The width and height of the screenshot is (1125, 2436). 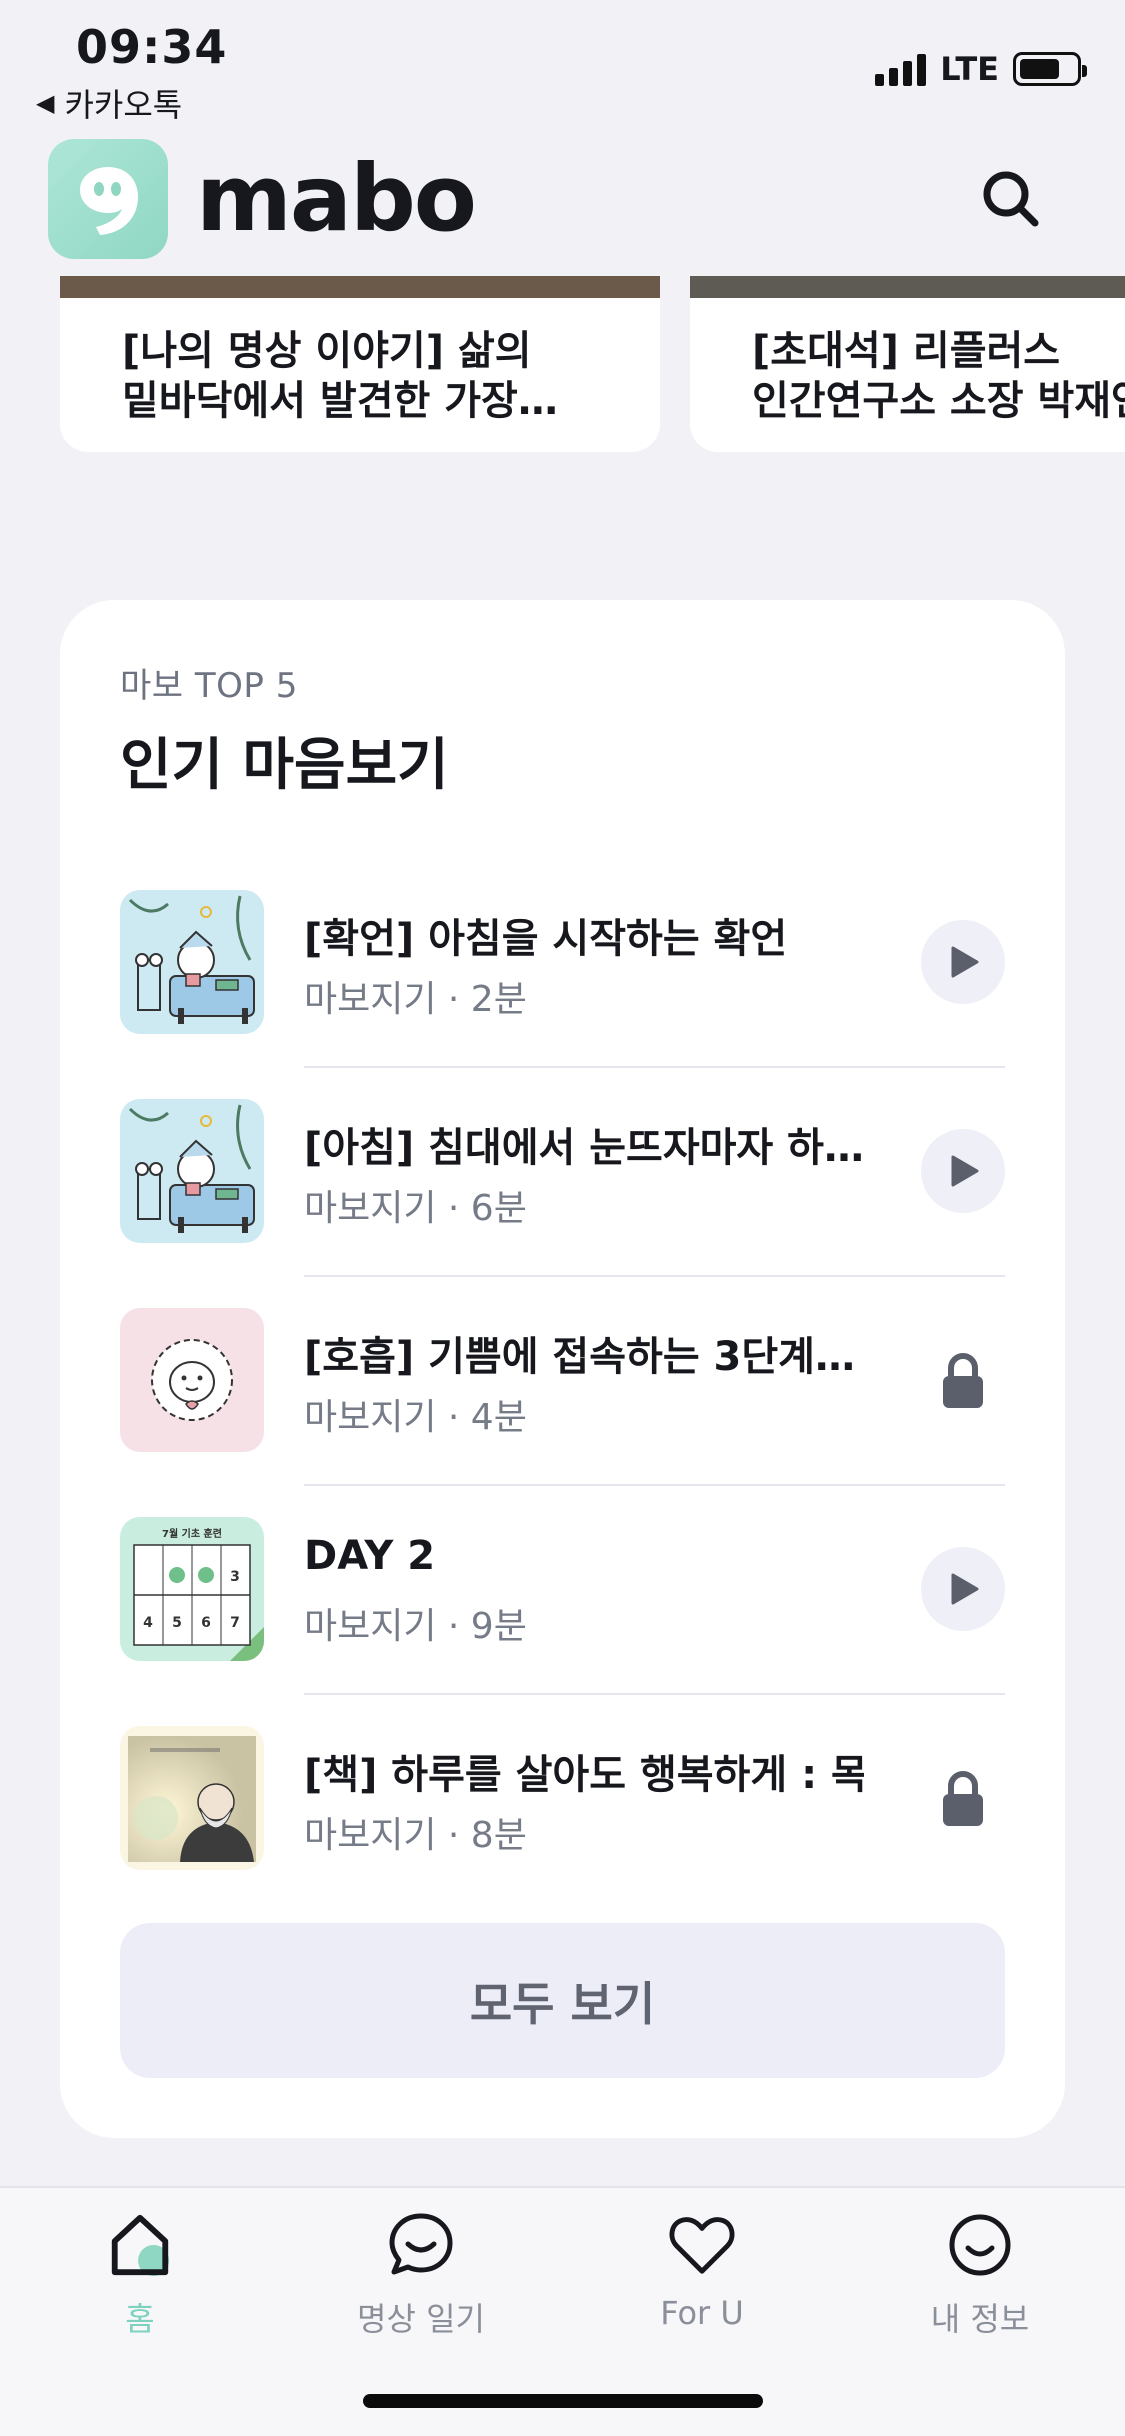 What do you see at coordinates (421, 2319) in the screenshot?
I see `tab-label: 명상 일기` at bounding box center [421, 2319].